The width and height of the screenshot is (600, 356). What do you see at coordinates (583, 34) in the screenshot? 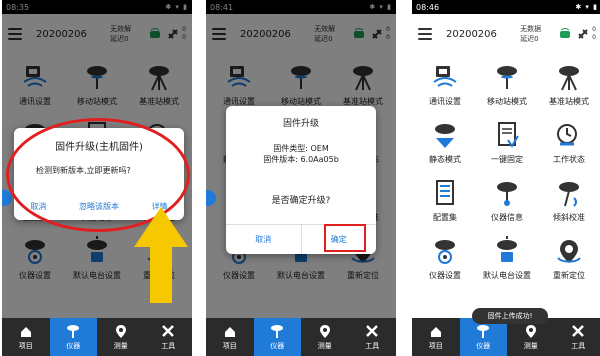
I see `satellite-icon` at bounding box center [583, 34].